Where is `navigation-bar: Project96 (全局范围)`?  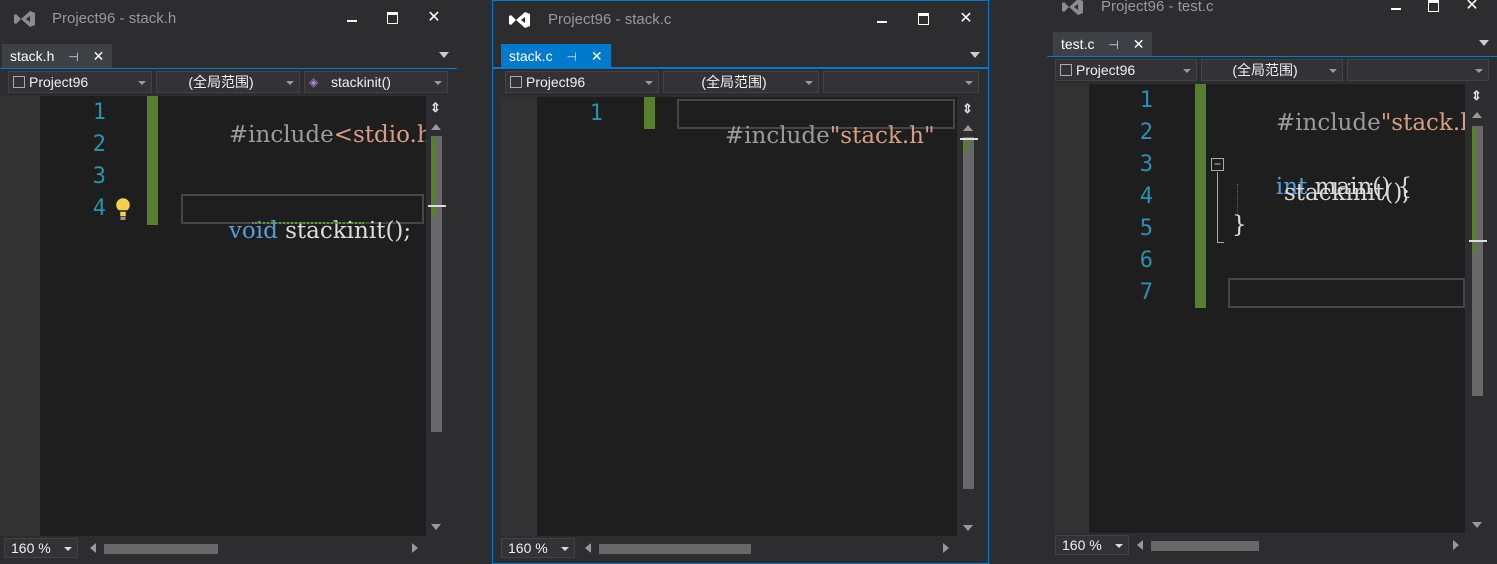
navigation-bar: Project96 (全局范围) is located at coordinates (1272, 69).